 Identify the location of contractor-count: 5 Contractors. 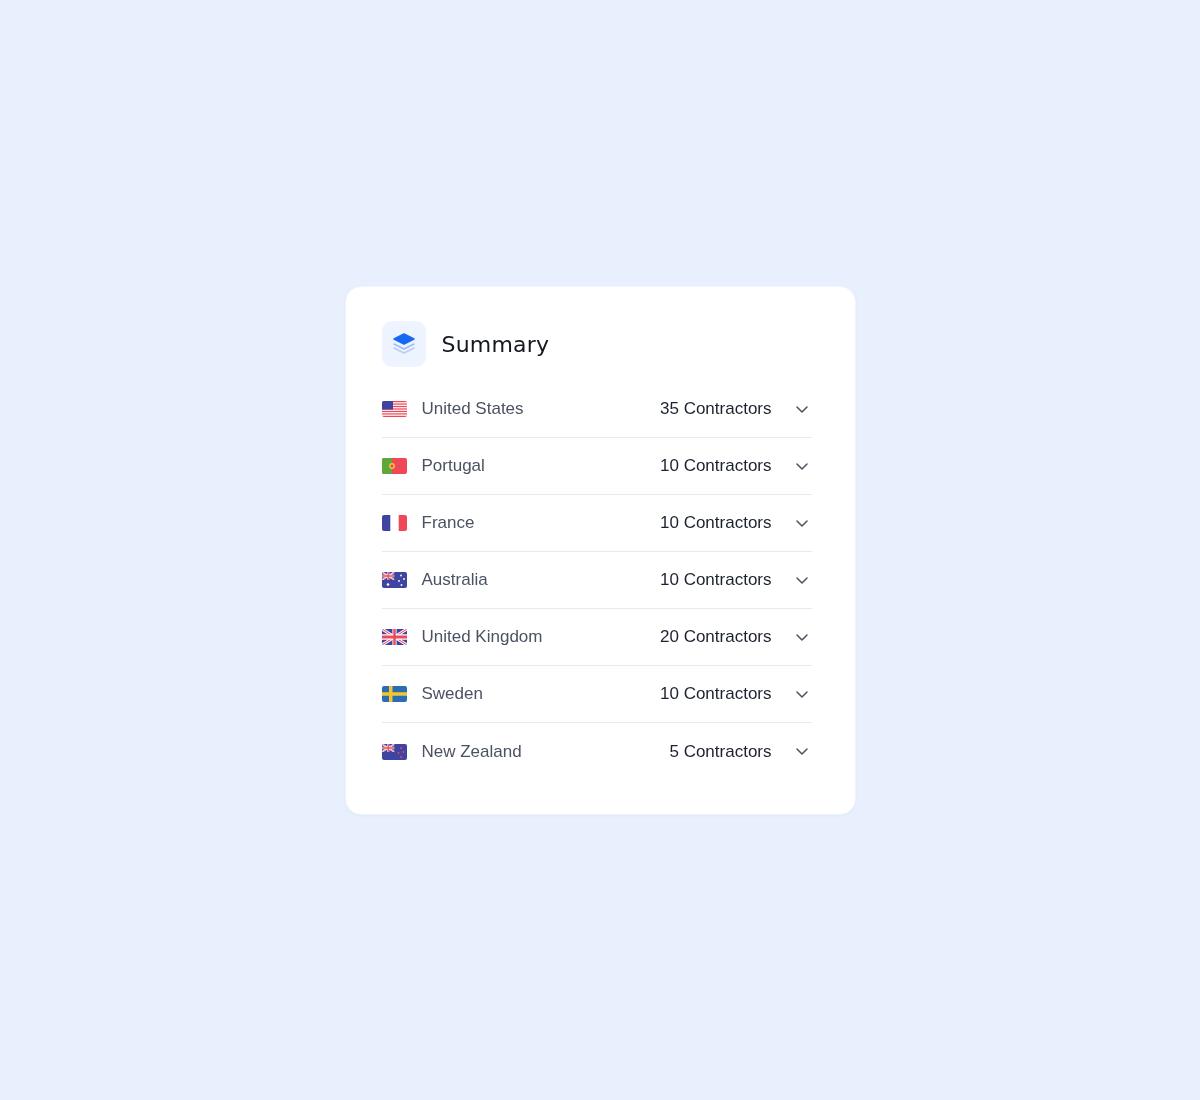
(720, 751).